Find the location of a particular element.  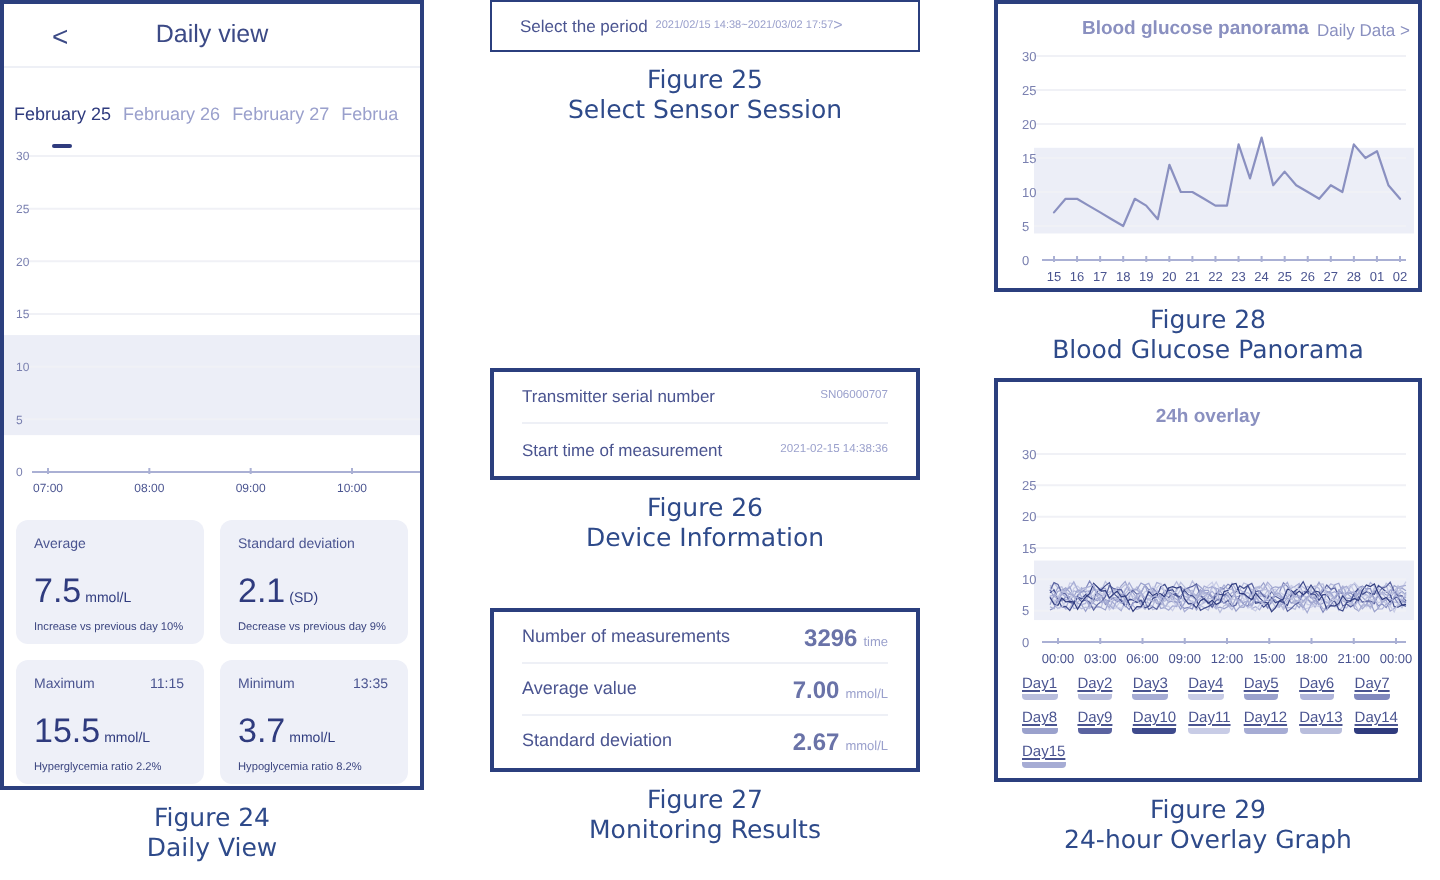

figure-number: Figure 25 is located at coordinates (705, 79).